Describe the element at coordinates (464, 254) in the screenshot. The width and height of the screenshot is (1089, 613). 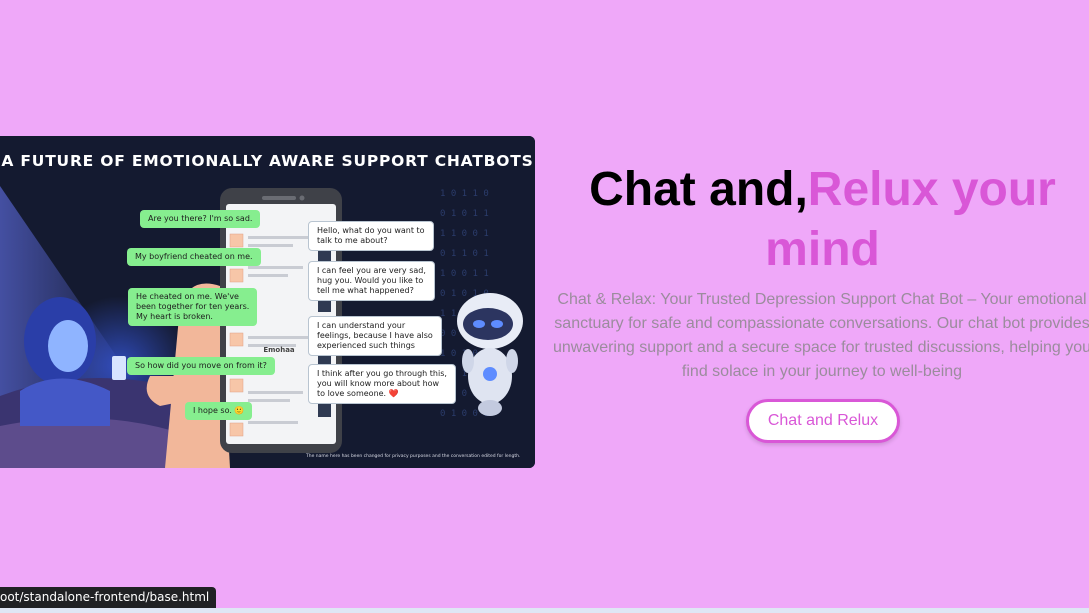
I see `svg-text: 0 1 1 0 1` at that location.